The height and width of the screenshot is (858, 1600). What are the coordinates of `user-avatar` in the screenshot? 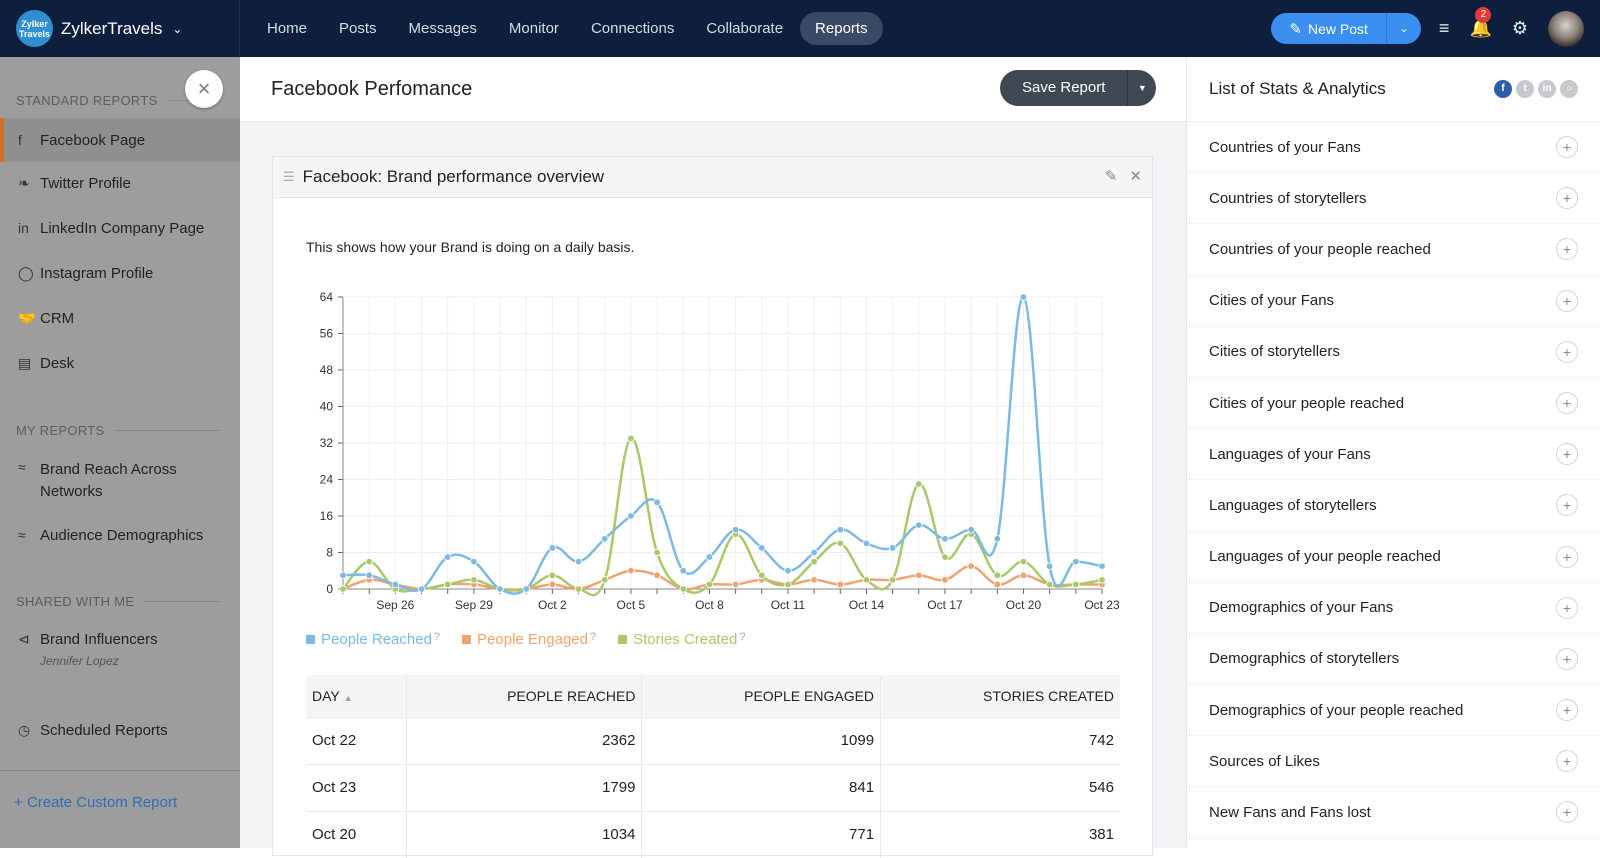 It's located at (1566, 28).